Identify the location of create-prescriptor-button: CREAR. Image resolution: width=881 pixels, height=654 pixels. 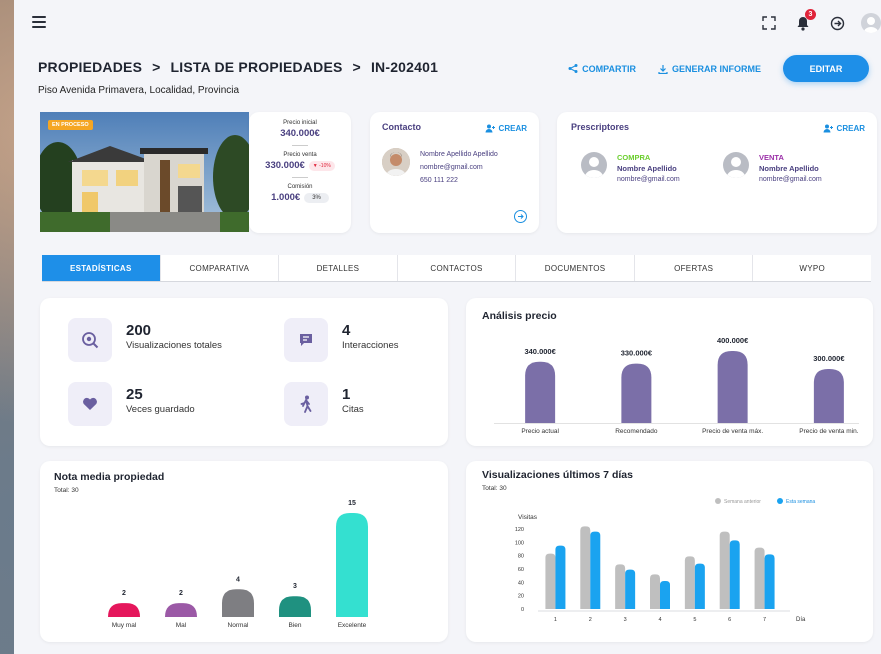
(844, 128).